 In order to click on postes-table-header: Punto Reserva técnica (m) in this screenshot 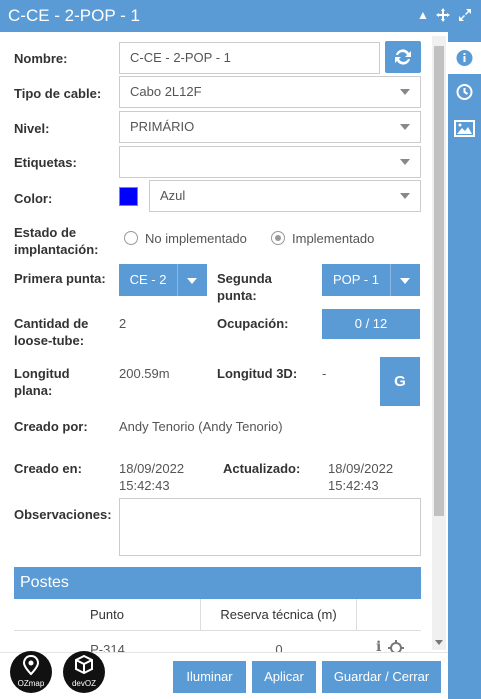, I will do `click(217, 615)`.